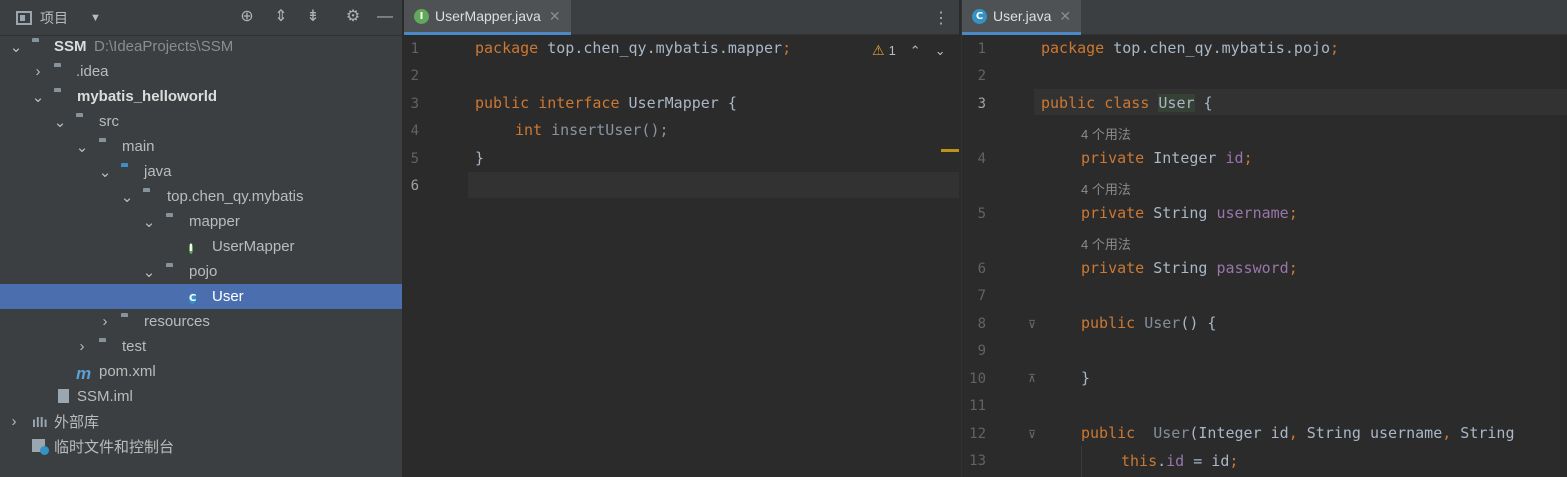 This screenshot has width=1567, height=477. Describe the element at coordinates (633, 48) in the screenshot. I see `code-line-1: package top.chen_qy.mybatis.mapper;` at that location.